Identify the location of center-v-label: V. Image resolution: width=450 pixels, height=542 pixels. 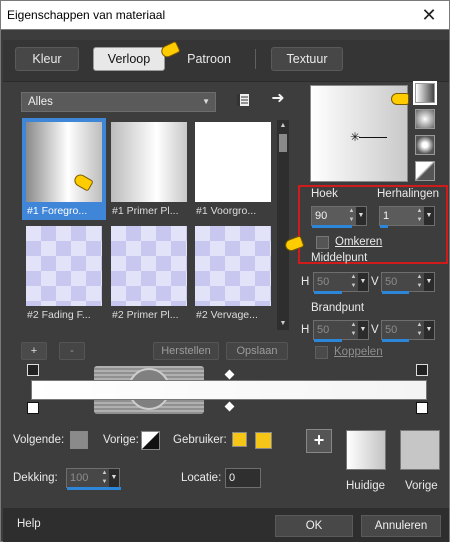
(375, 282).